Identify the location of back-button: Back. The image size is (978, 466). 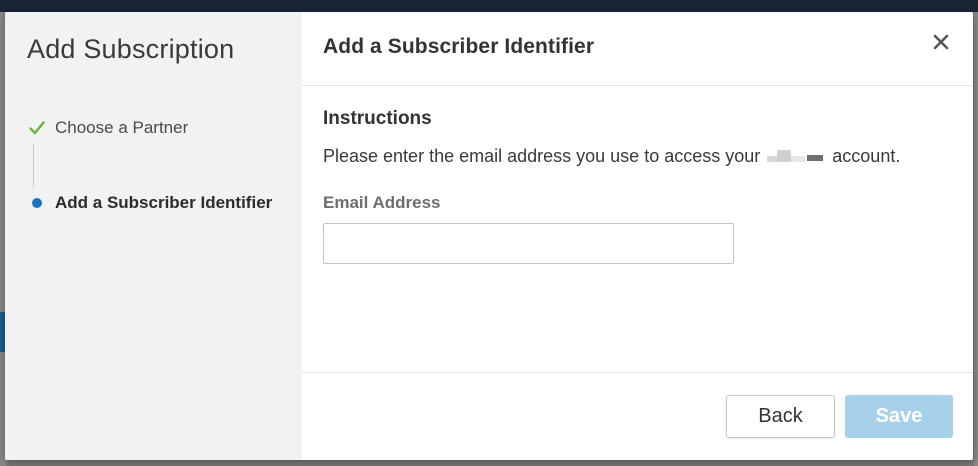
(780, 416).